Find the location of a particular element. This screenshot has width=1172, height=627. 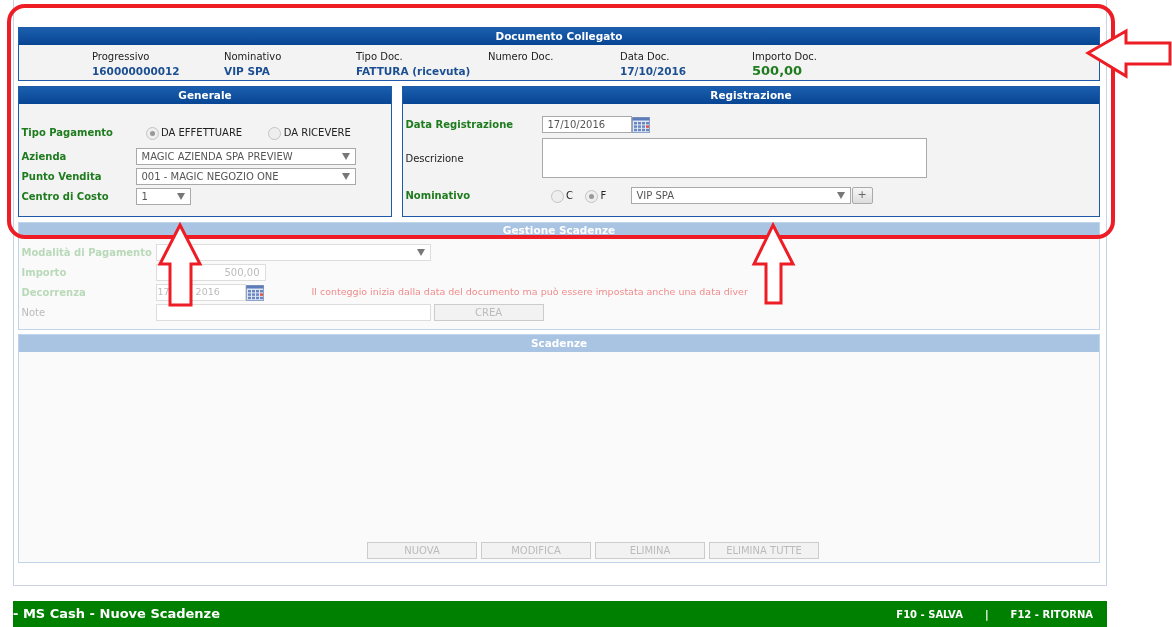

field-label: Progressivo is located at coordinates (121, 57).